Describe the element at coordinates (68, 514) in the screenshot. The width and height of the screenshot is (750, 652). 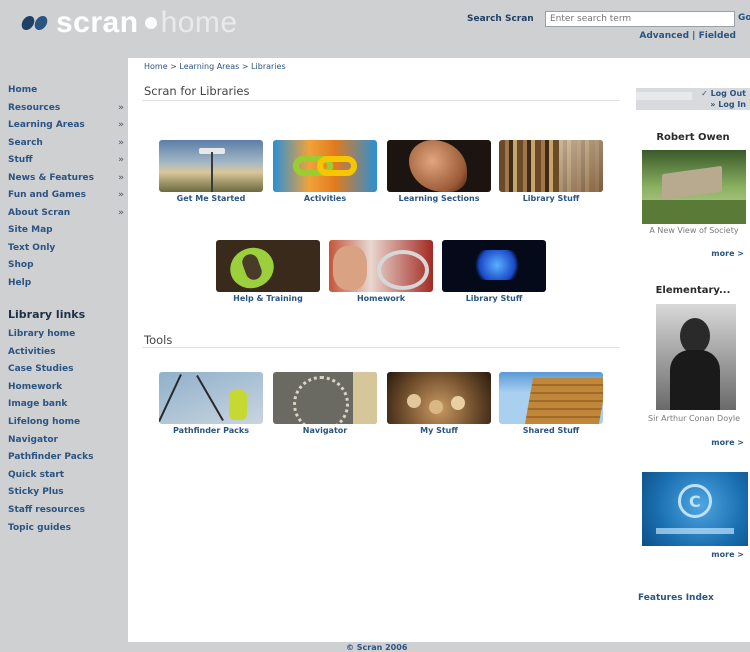
I see `library-link-staff-resources: Staff resources` at that location.